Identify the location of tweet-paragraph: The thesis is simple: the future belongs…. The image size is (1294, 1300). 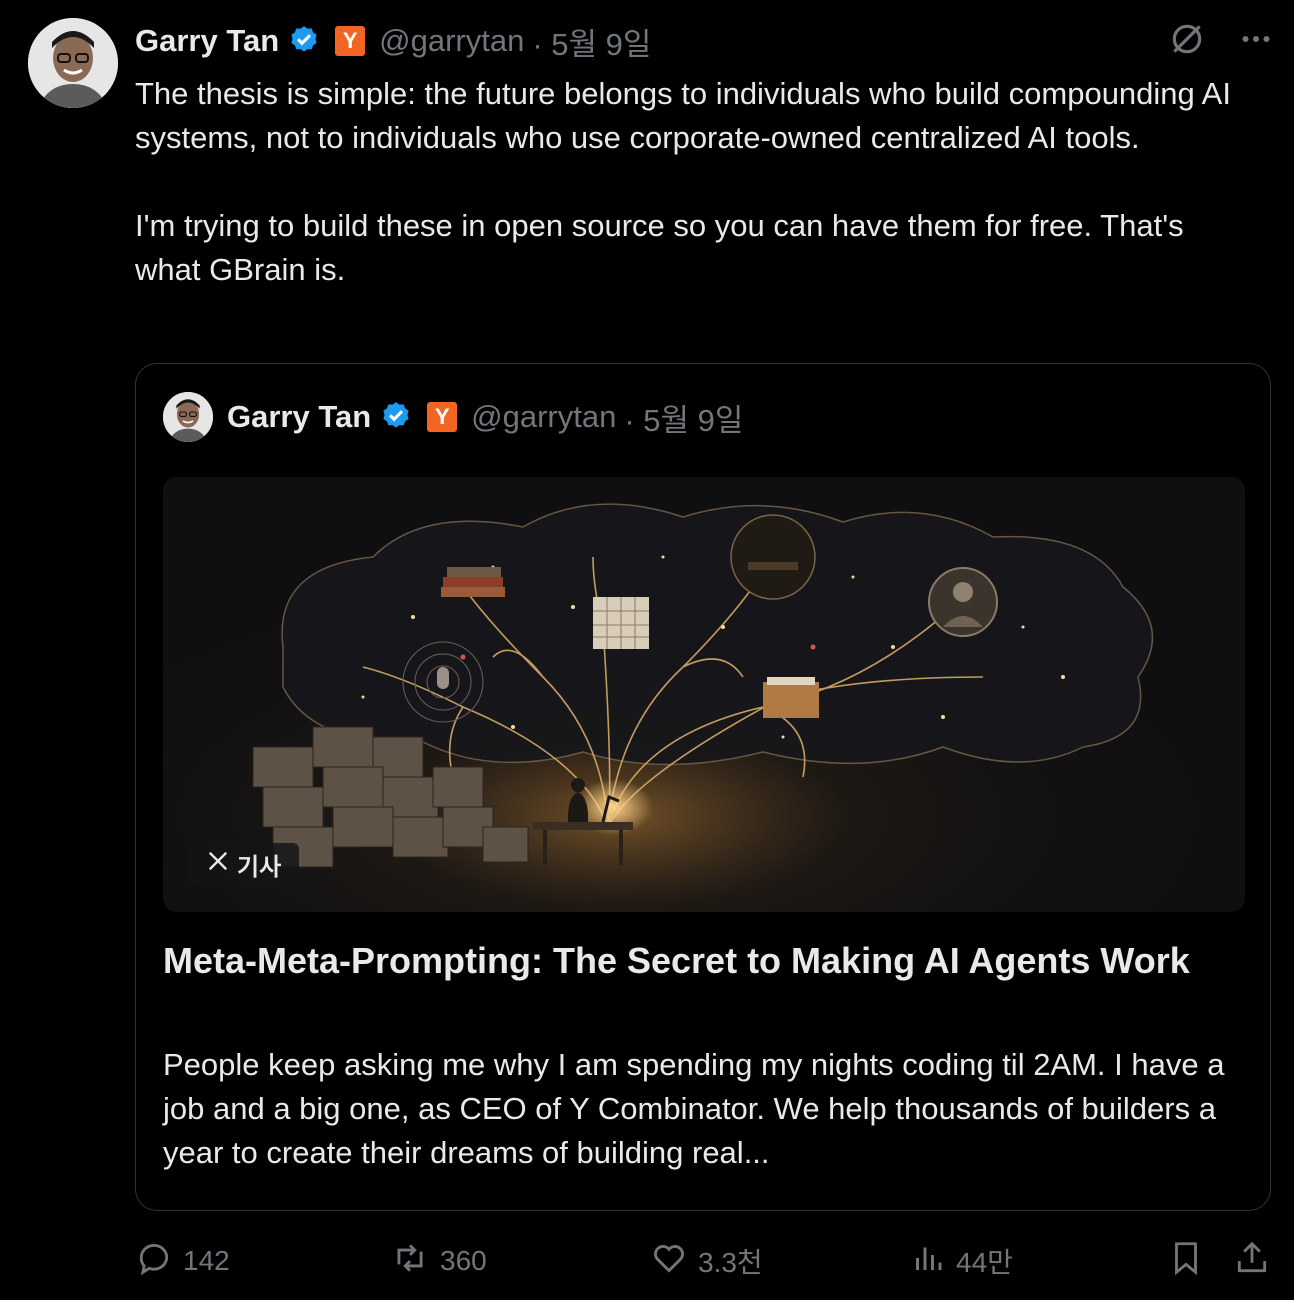
(683, 115).